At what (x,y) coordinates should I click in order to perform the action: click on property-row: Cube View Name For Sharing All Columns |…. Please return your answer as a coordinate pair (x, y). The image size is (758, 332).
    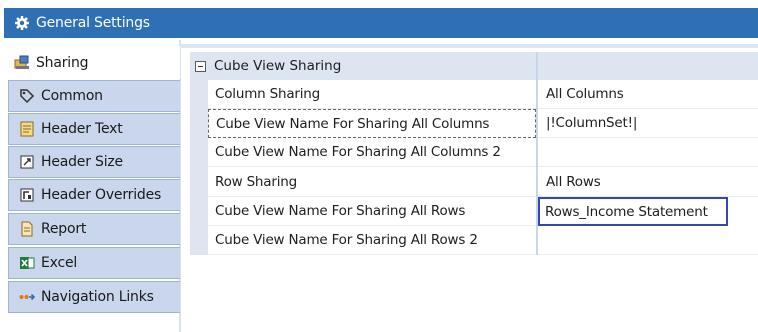
    Looking at the image, I should click on (483, 123).